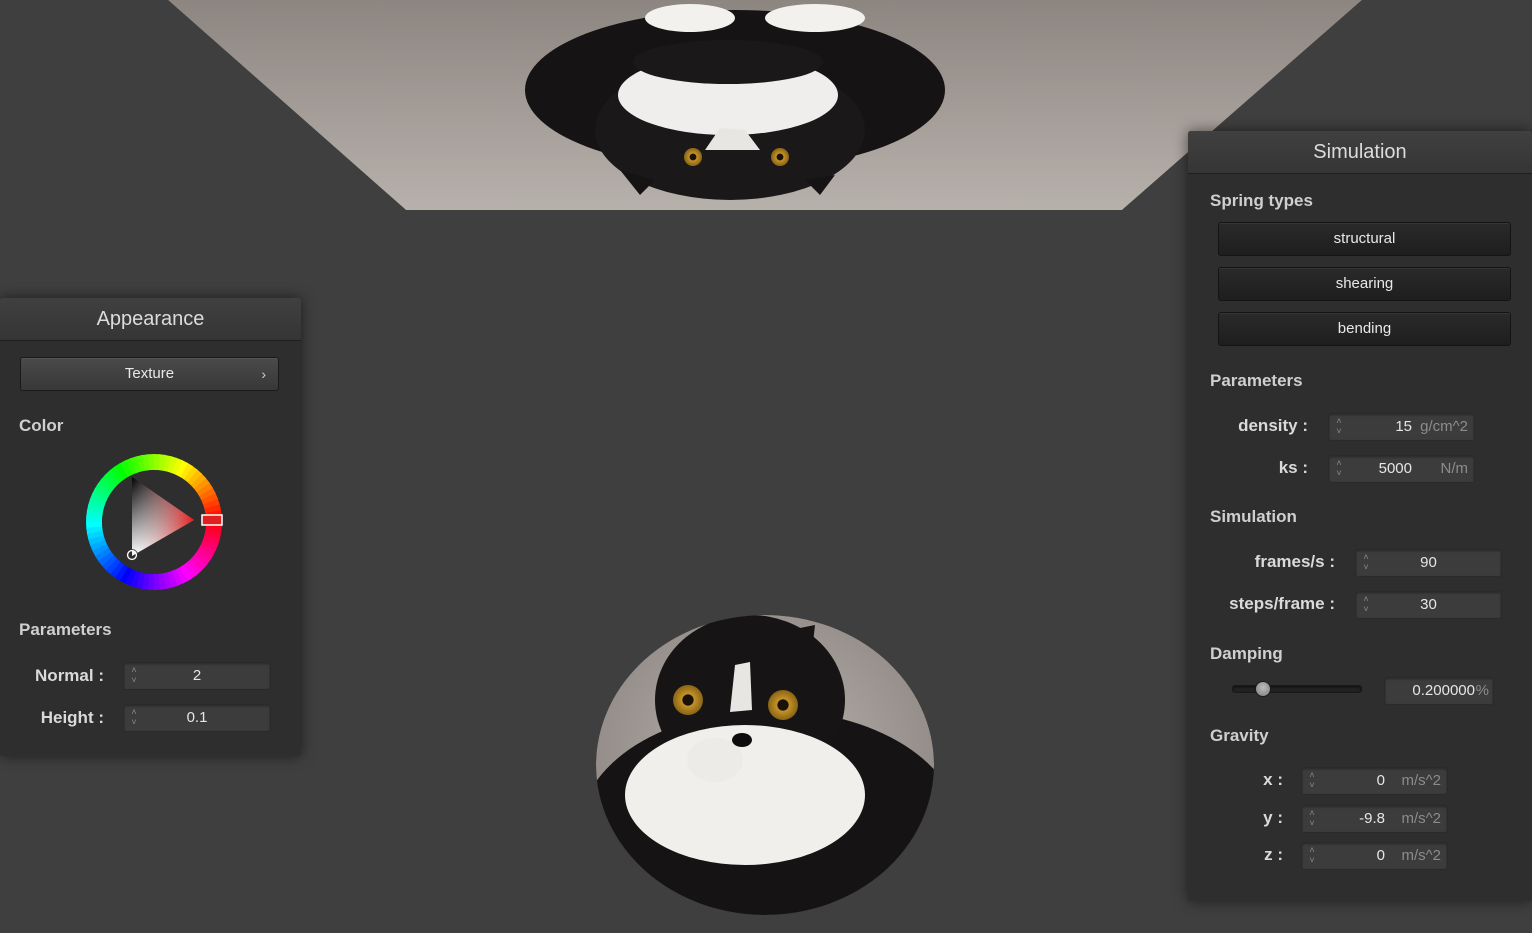  I want to click on frames-value: 90, so click(1428, 562).